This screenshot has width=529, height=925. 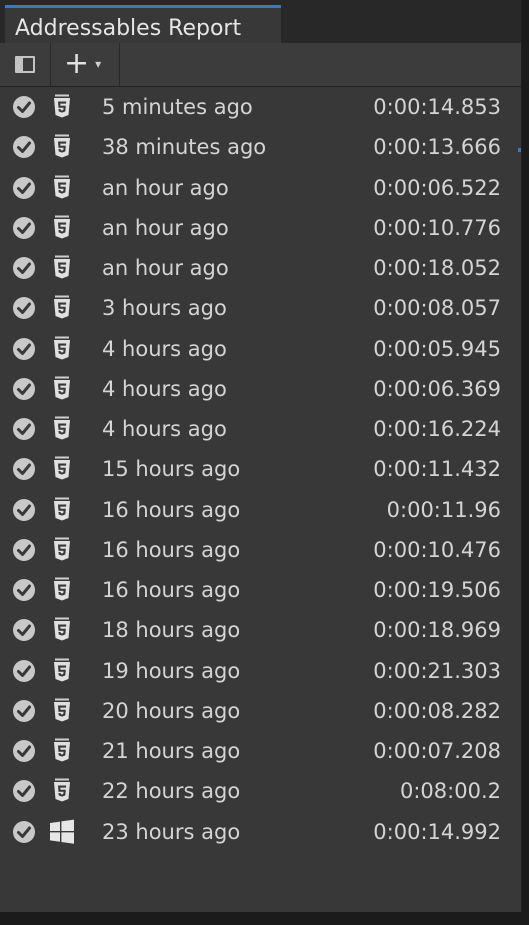 I want to click on report-time-ago: 20 hours ago, so click(x=171, y=710).